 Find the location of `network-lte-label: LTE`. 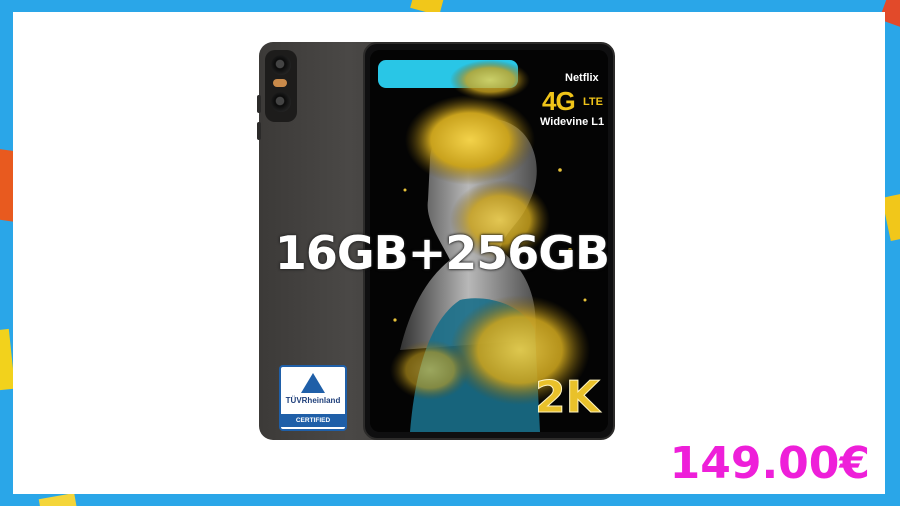

network-lte-label: LTE is located at coordinates (593, 102).